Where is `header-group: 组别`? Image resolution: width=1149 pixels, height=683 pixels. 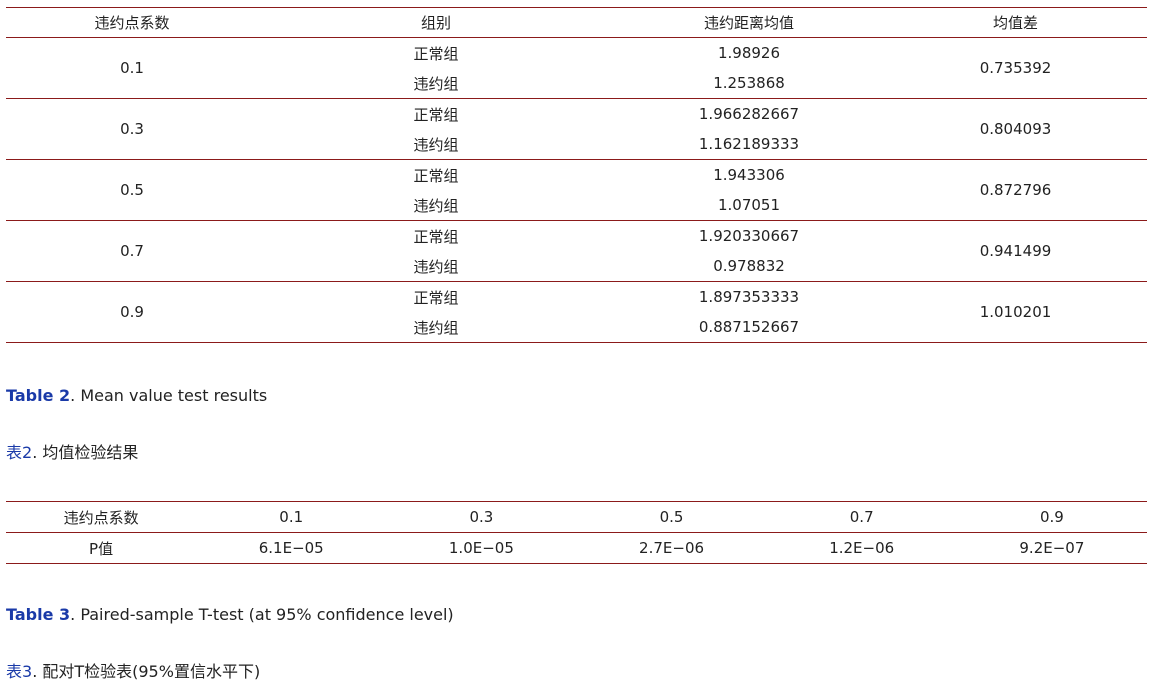 header-group: 组别 is located at coordinates (436, 22).